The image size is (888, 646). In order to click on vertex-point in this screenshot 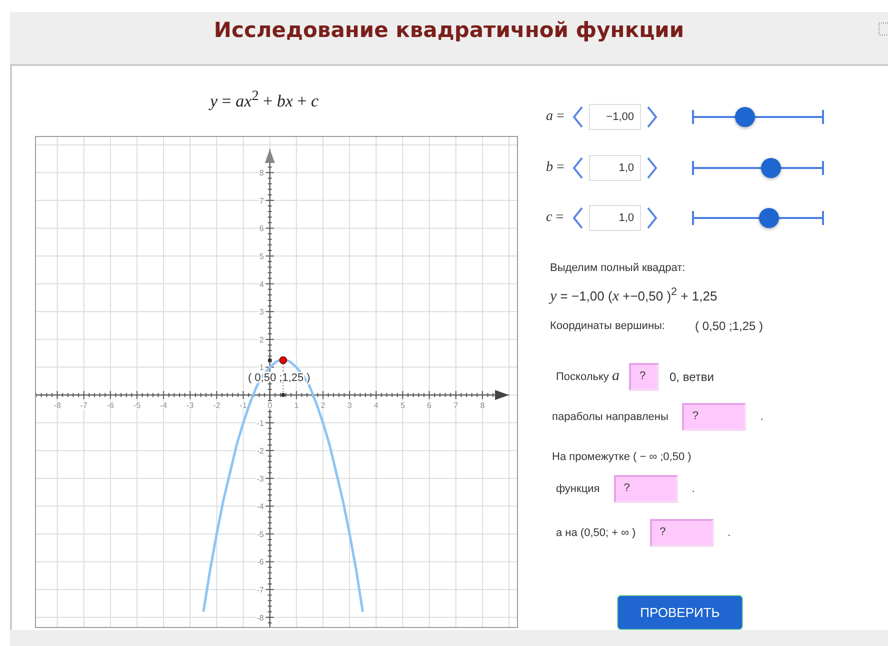, I will do `click(283, 360)`.